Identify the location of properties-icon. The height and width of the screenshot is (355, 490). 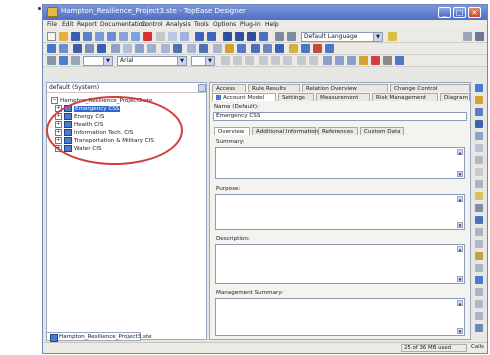
(479, 112).